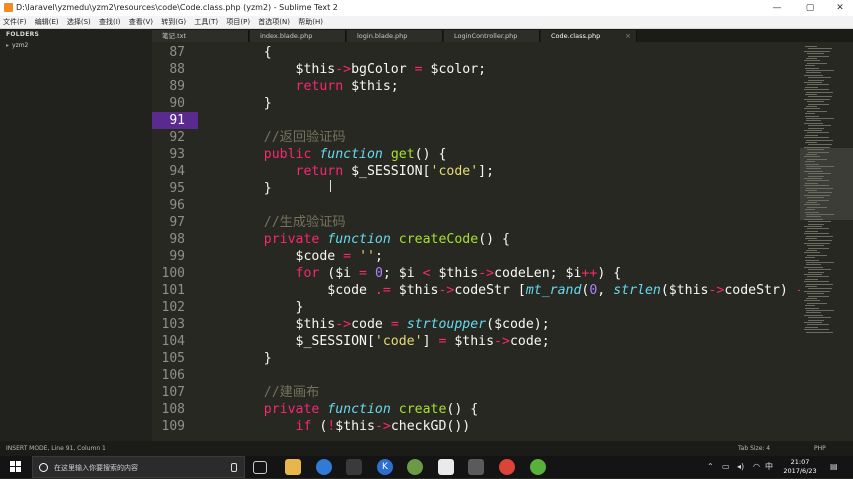 The width and height of the screenshot is (853, 479). Describe the element at coordinates (826, 241) in the screenshot. I see `minimap` at that location.